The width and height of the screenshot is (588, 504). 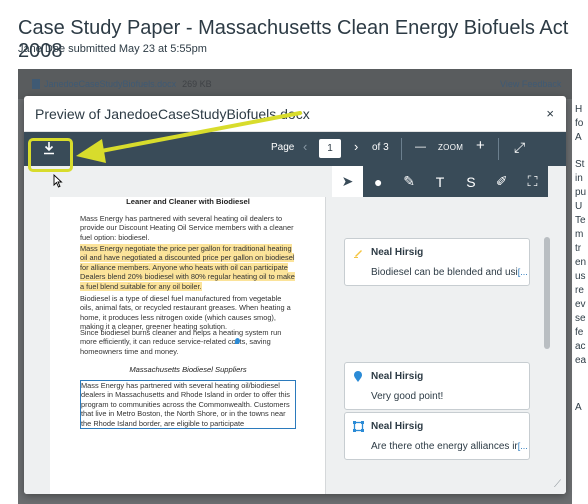 What do you see at coordinates (580, 318) in the screenshot?
I see `sidebar-text-fragment: se` at bounding box center [580, 318].